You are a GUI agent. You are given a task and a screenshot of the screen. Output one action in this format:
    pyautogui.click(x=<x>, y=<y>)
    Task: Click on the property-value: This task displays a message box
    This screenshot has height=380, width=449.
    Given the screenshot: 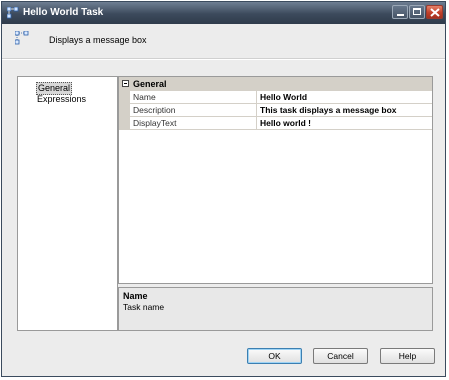 What is the action you would take?
    pyautogui.click(x=328, y=110)
    